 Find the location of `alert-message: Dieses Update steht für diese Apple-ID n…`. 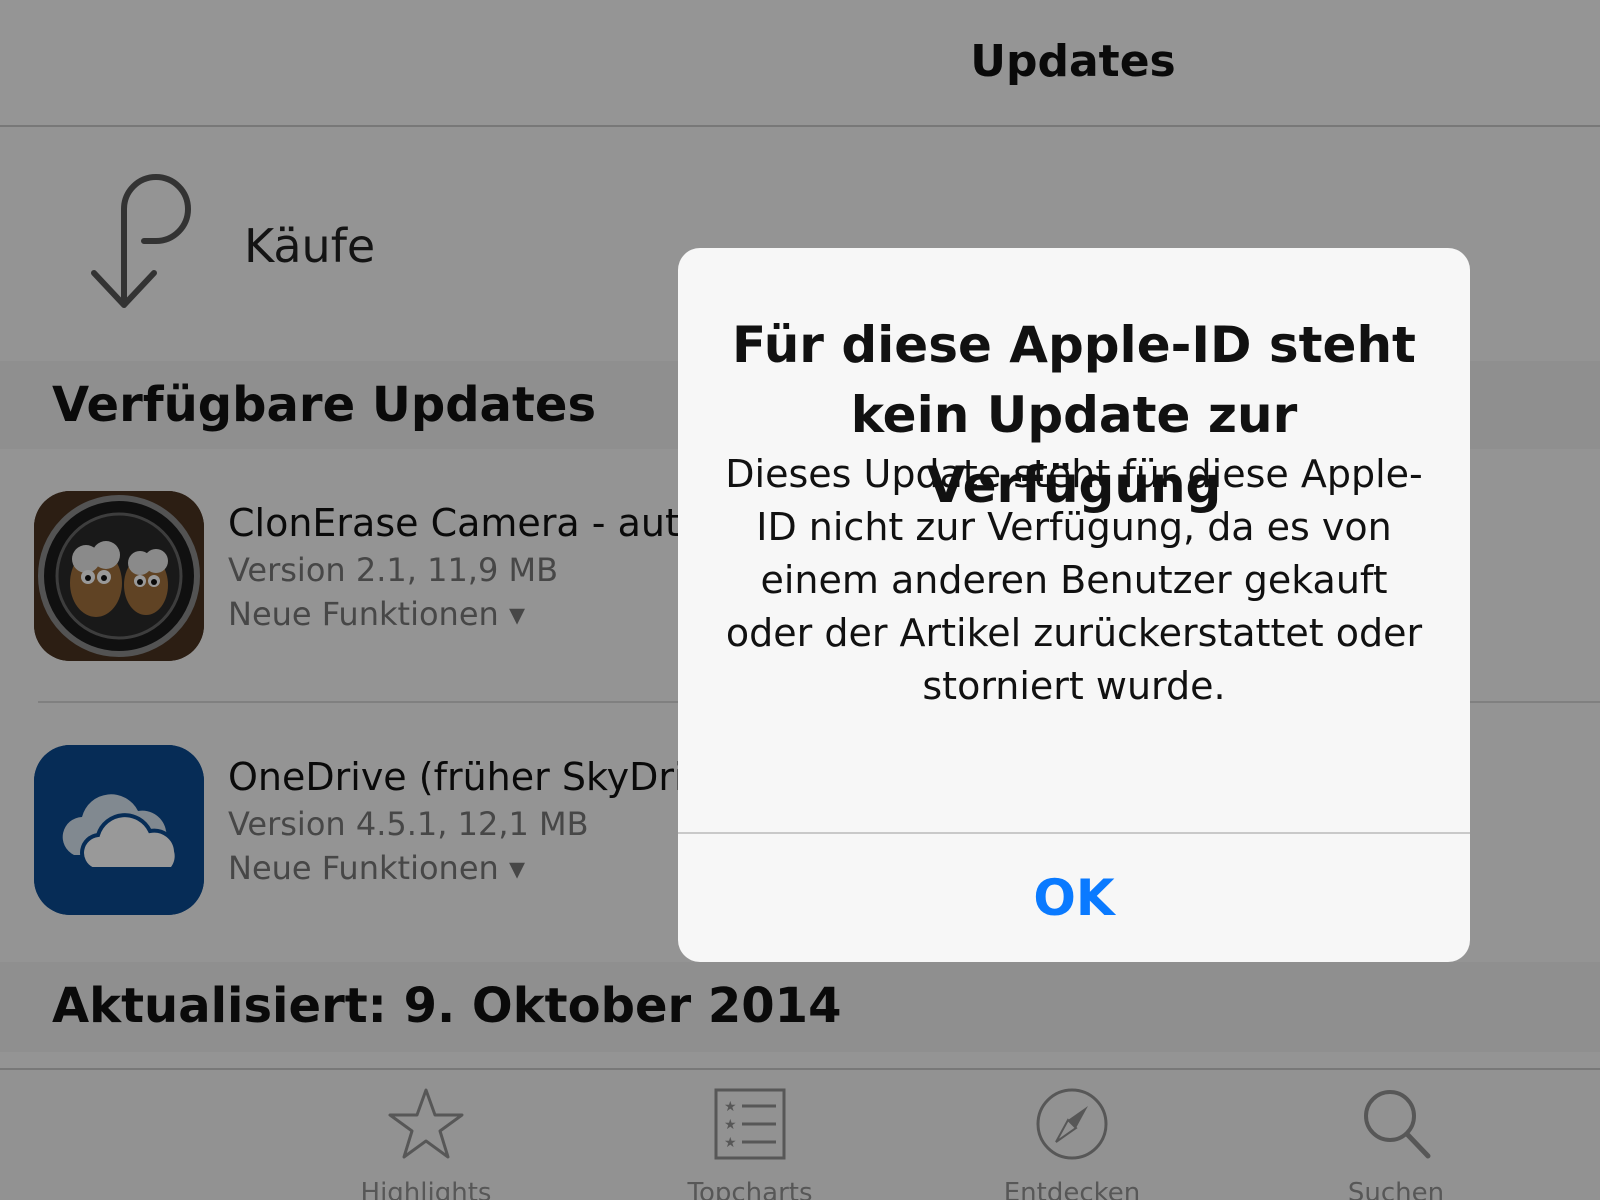

alert-message: Dieses Update steht für diese Apple-ID n… is located at coordinates (1074, 580).